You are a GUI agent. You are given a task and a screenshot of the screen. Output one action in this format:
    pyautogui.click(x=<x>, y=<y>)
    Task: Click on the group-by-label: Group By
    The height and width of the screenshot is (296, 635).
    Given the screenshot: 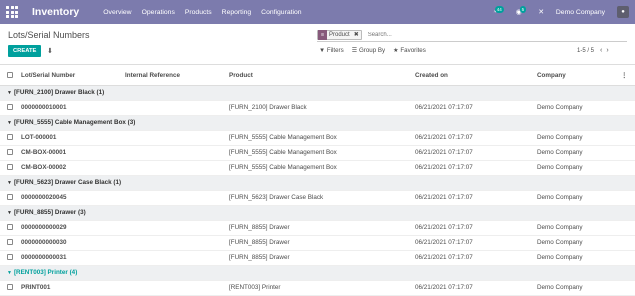 What is the action you would take?
    pyautogui.click(x=372, y=50)
    